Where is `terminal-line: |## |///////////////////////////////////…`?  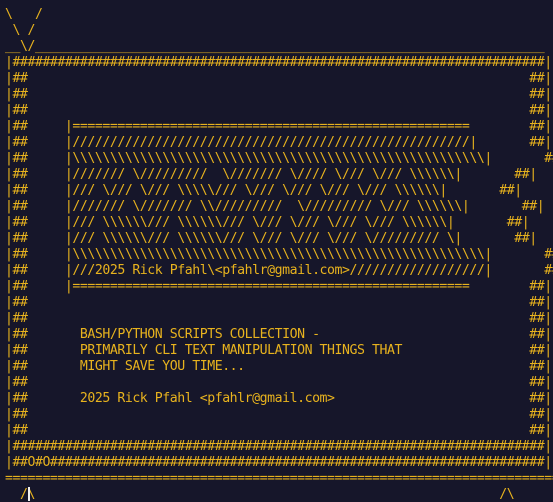 terminal-line: |## |///////////////////////////////////… is located at coordinates (278, 142).